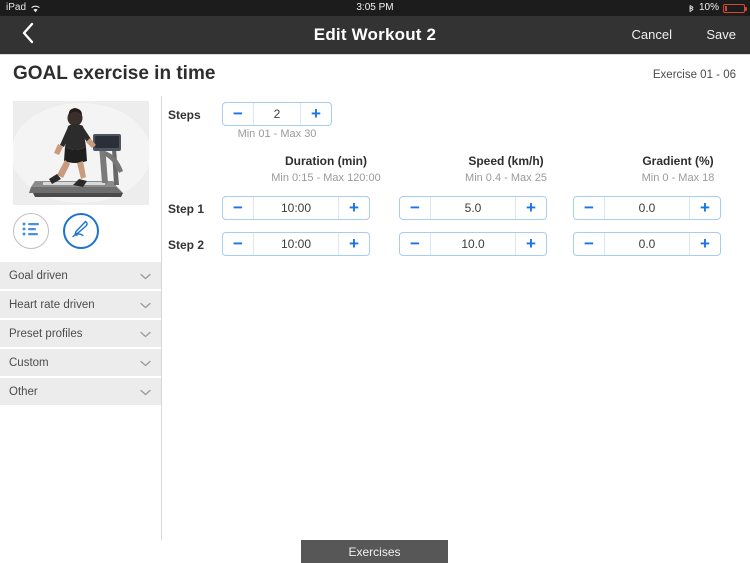  What do you see at coordinates (186, 209) in the screenshot?
I see `row-label-step-1: Step 1` at bounding box center [186, 209].